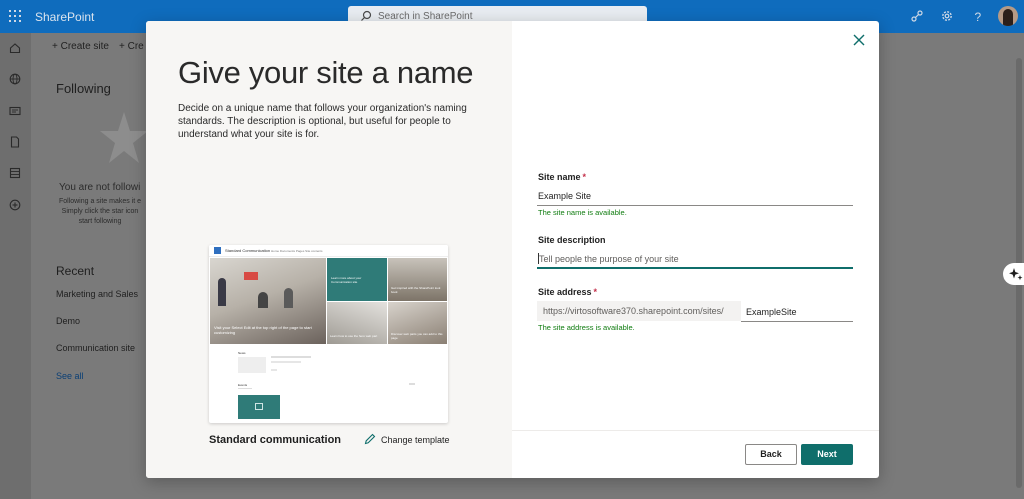 The image size is (1024, 499). What do you see at coordinates (70, 376) in the screenshot?
I see `see-all-link: See all` at bounding box center [70, 376].